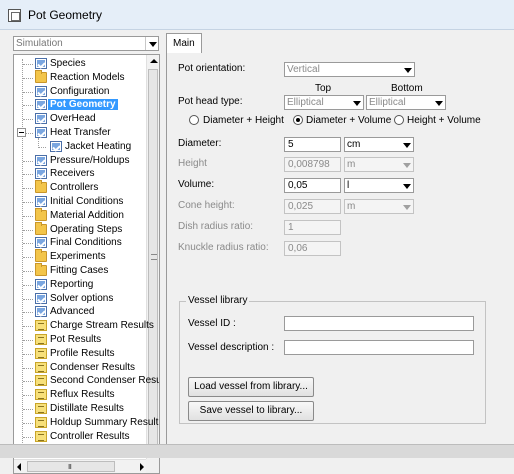 The width and height of the screenshot is (514, 474). Describe the element at coordinates (102, 326) in the screenshot. I see `tree-item-label: Charge Stream Results` at that location.